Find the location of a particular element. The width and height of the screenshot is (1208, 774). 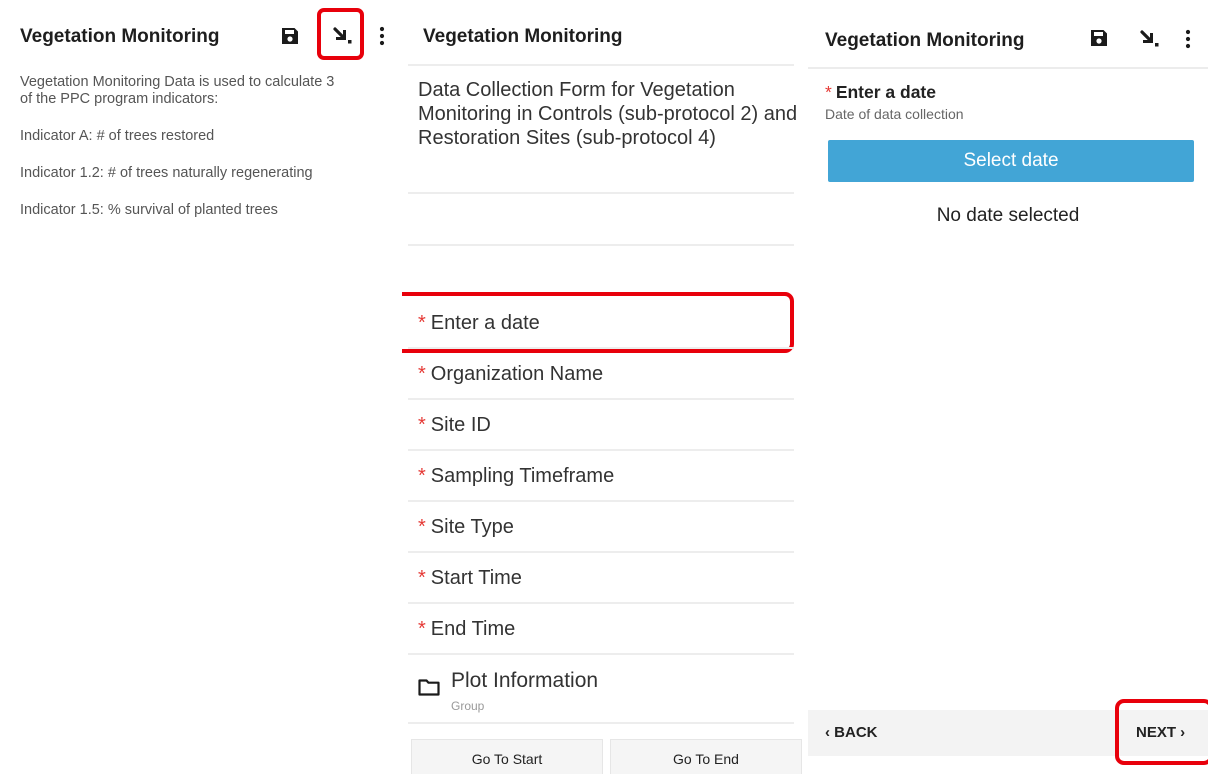

question-row-organization: * Organization Name is located at coordinates (510, 374).